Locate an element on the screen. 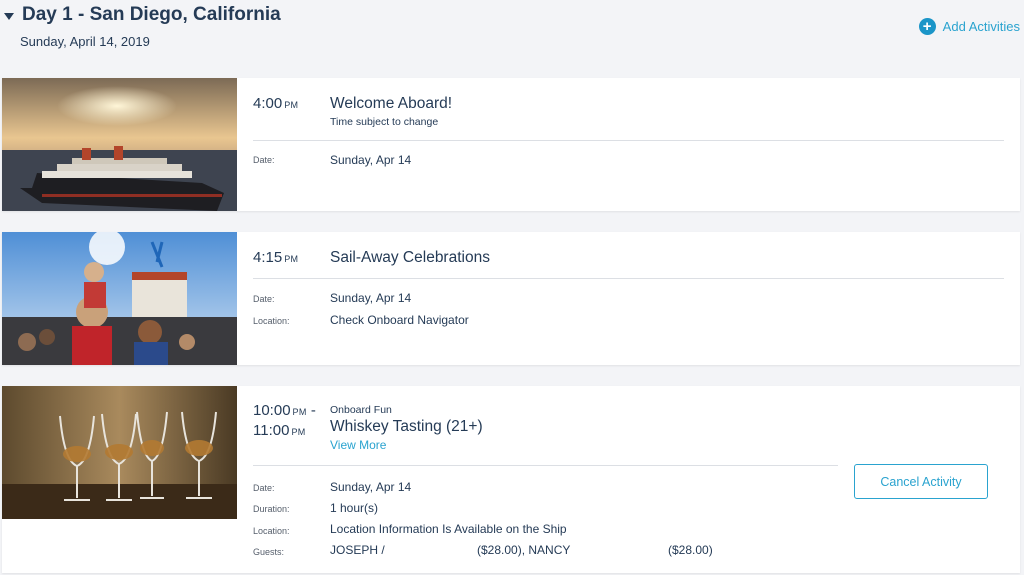  caret-down-icon is located at coordinates (9, 16).